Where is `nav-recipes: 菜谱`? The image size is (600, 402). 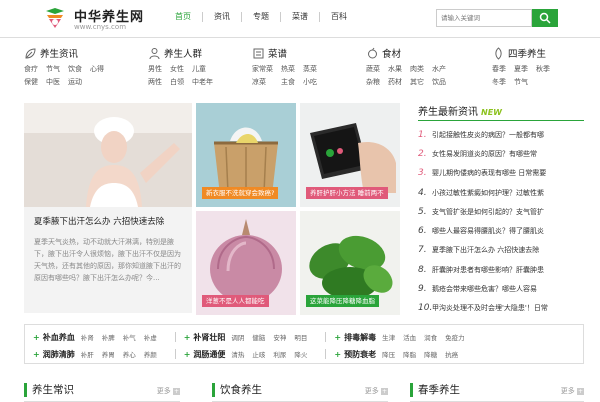 nav-recipes: 菜谱 is located at coordinates (300, 17).